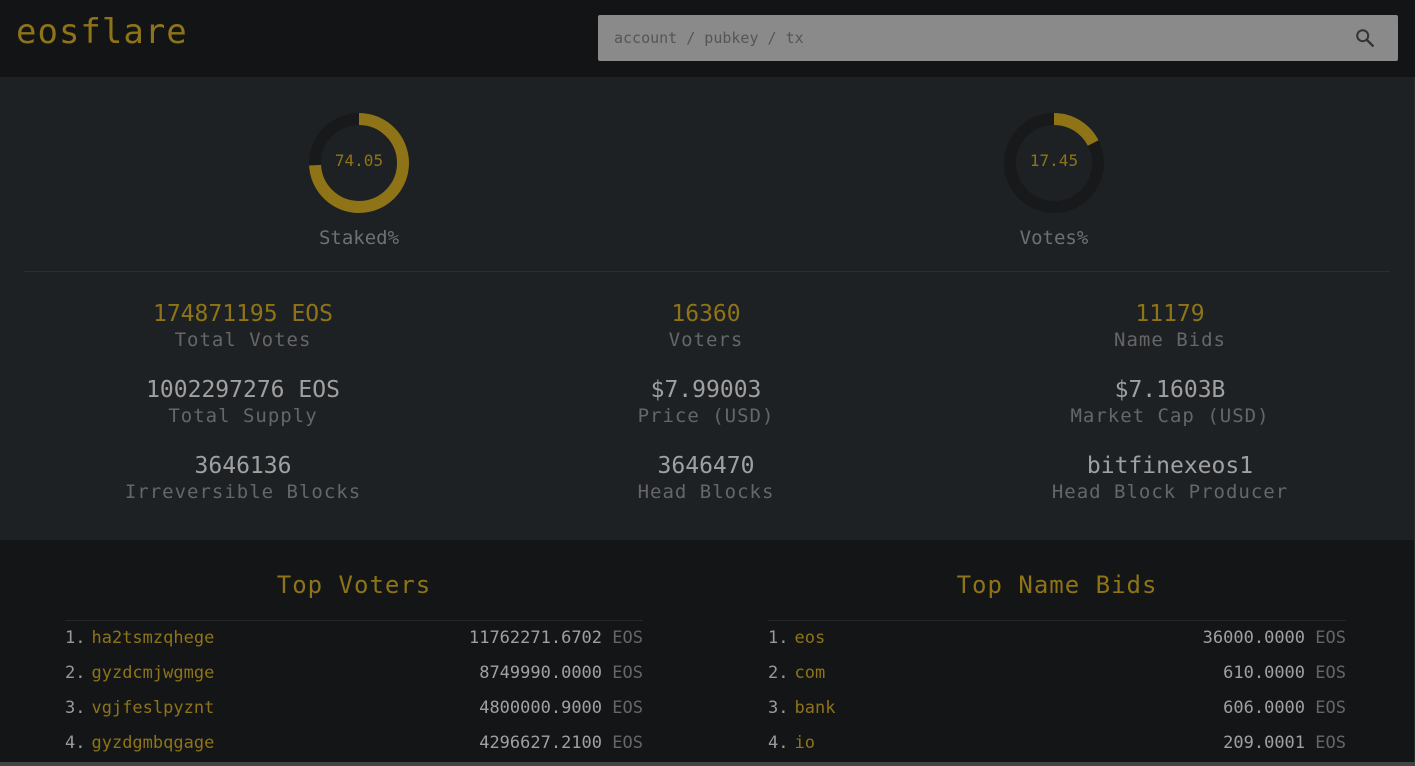 This screenshot has height=766, width=1415. Describe the element at coordinates (243, 390) in the screenshot. I see `stat-value: 1002297276 EOS` at that location.